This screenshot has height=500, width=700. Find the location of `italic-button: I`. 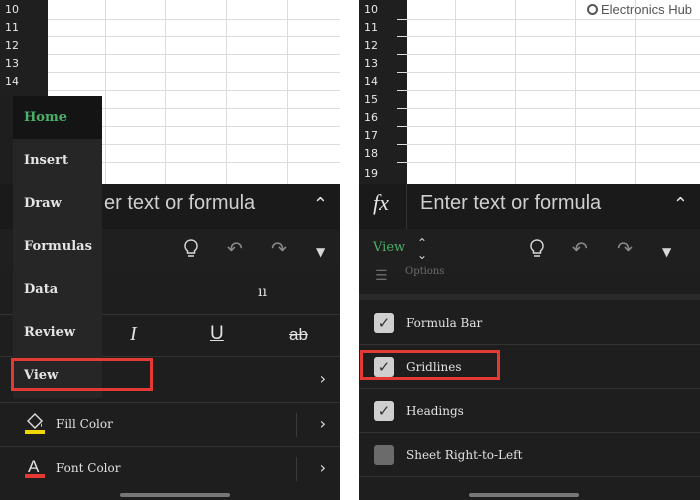

italic-button: I is located at coordinates (133, 334).